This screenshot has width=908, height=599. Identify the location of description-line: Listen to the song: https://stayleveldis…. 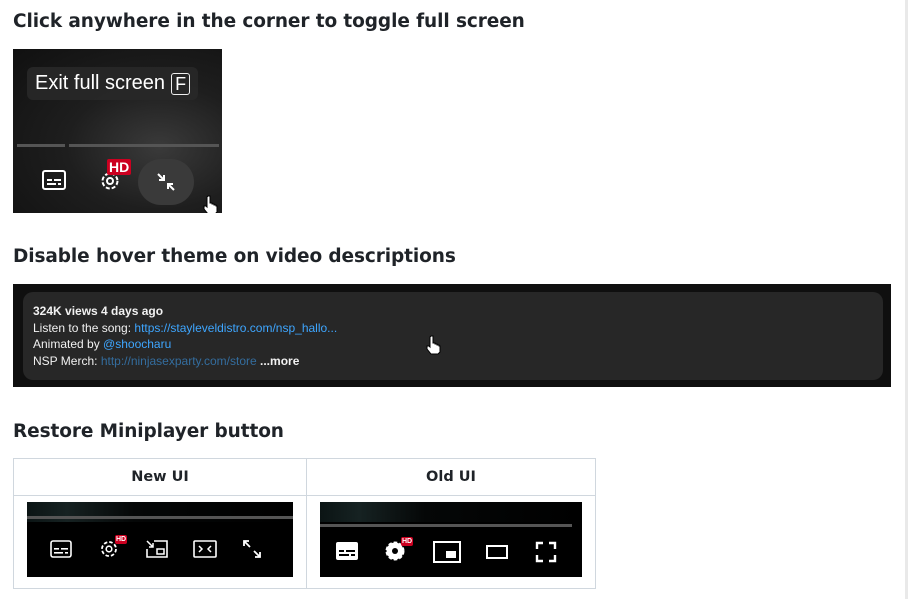
(185, 328).